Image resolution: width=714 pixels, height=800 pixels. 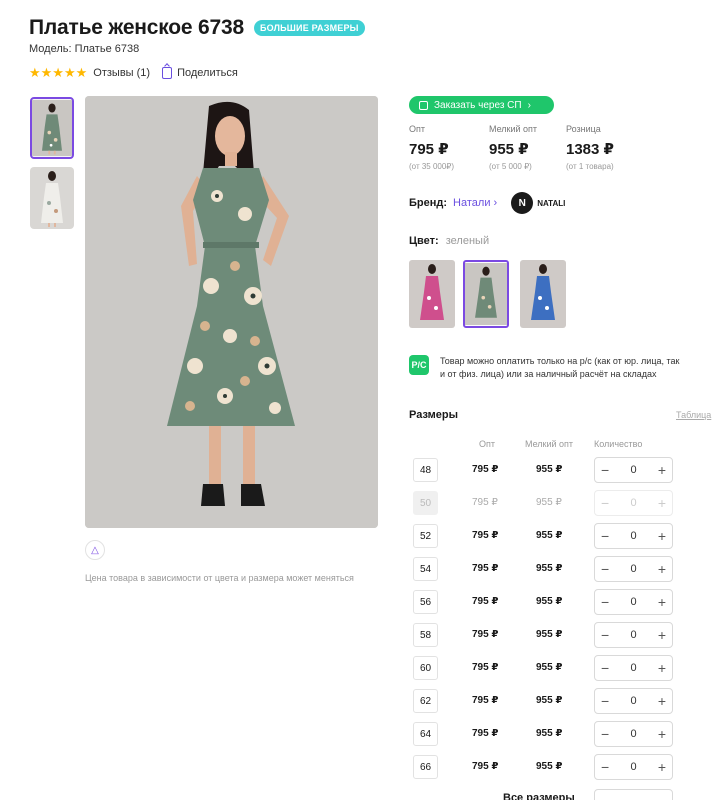 I want to click on price-value: 1383 ₽, so click(x=590, y=149).